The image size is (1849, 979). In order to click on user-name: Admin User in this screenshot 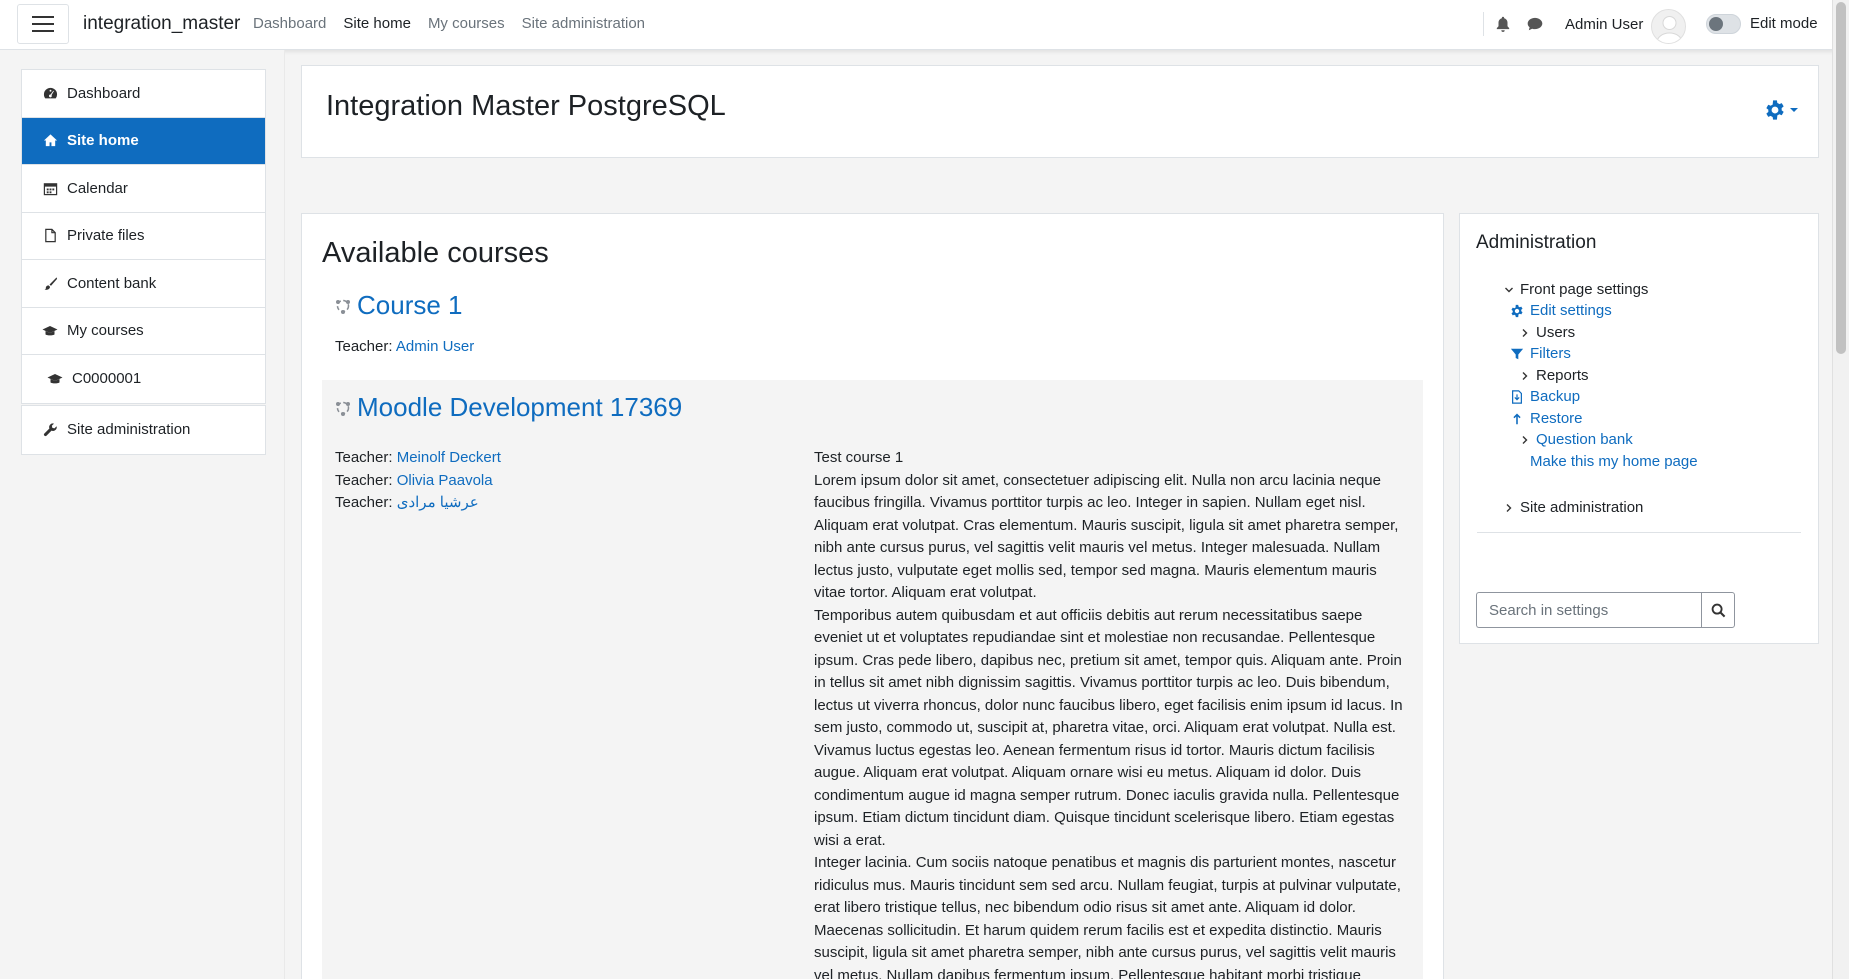, I will do `click(1604, 24)`.